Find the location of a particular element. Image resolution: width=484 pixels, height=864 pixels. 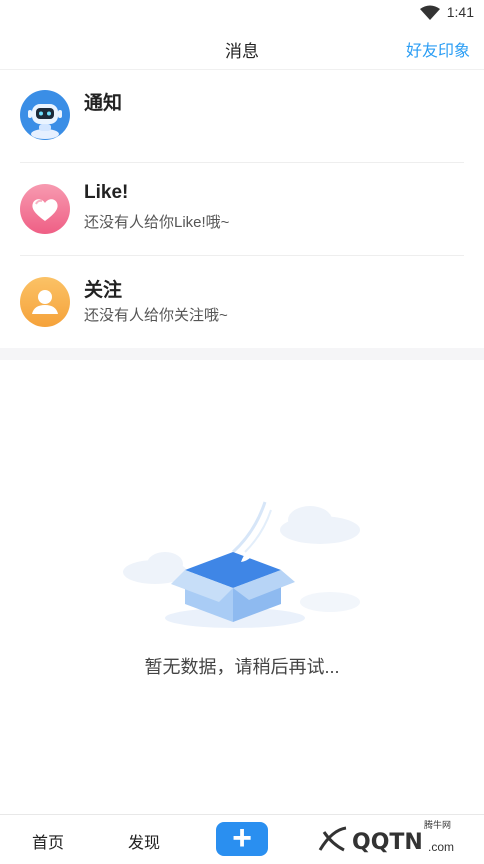

heart-icon is located at coordinates (45, 209).